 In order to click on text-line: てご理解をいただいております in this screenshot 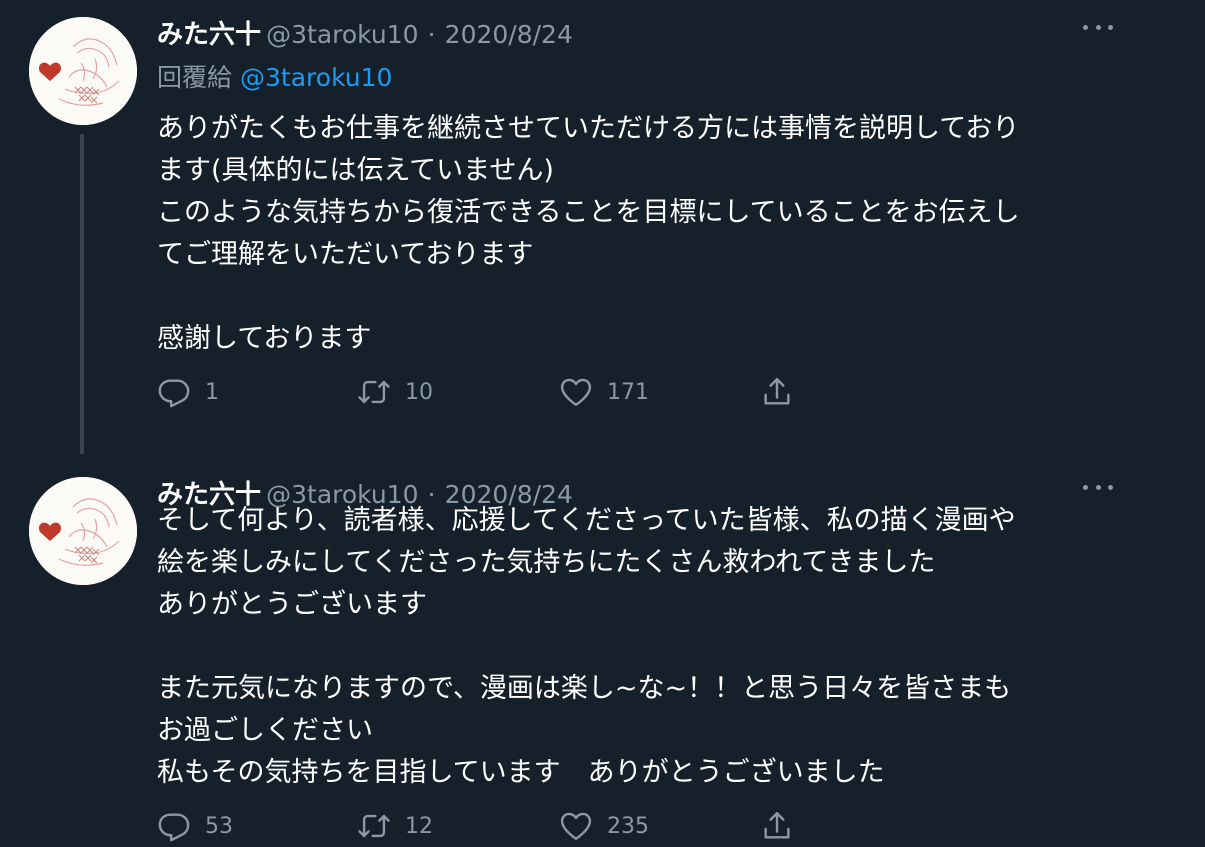, I will do `click(345, 254)`.